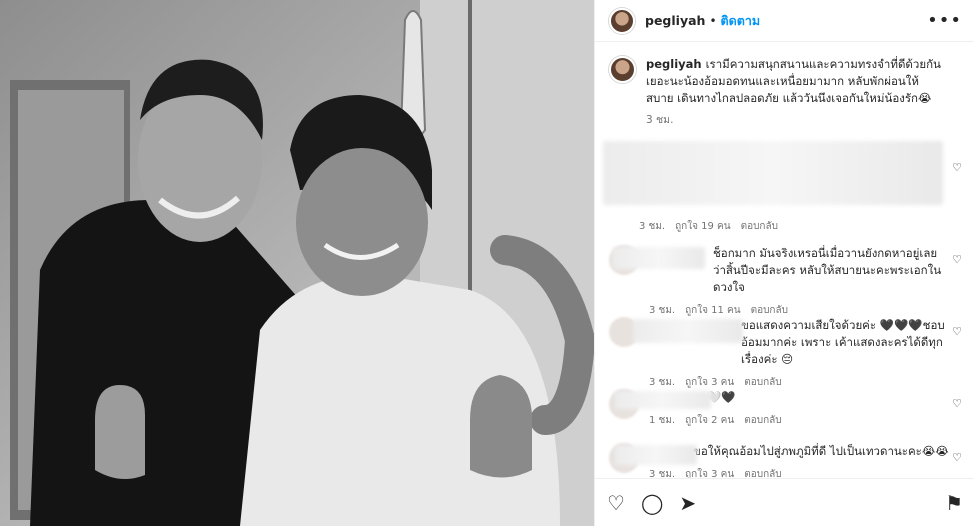 The height and width of the screenshot is (526, 974). What do you see at coordinates (709, 472) in the screenshot?
I see `comment-likes: ถูกใจ 3 คน` at bounding box center [709, 472].